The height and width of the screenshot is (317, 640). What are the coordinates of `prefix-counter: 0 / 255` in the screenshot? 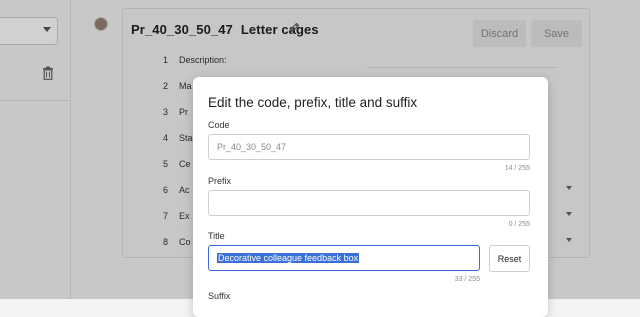 It's located at (519, 224).